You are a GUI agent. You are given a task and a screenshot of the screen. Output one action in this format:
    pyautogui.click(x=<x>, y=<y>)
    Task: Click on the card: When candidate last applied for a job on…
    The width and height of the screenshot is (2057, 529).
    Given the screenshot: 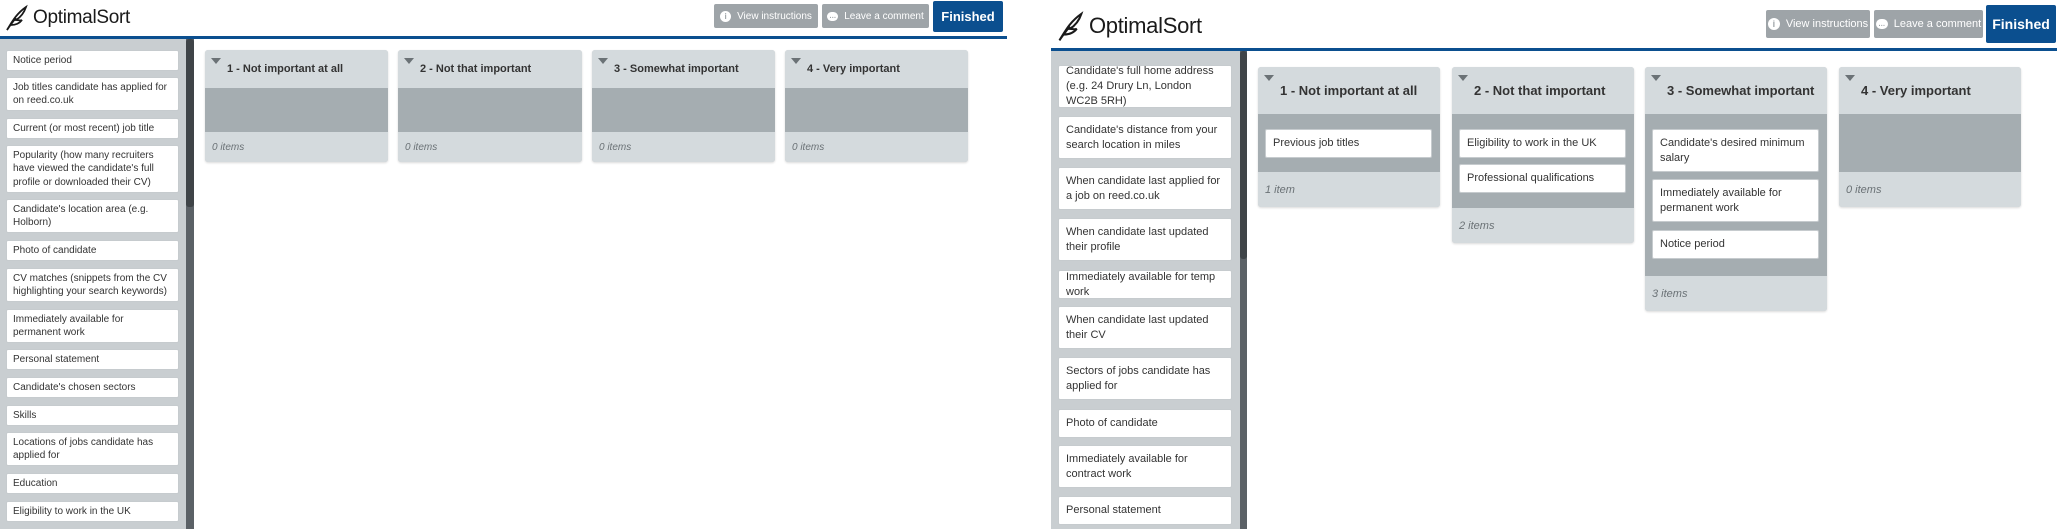 What is the action you would take?
    pyautogui.click(x=1145, y=188)
    